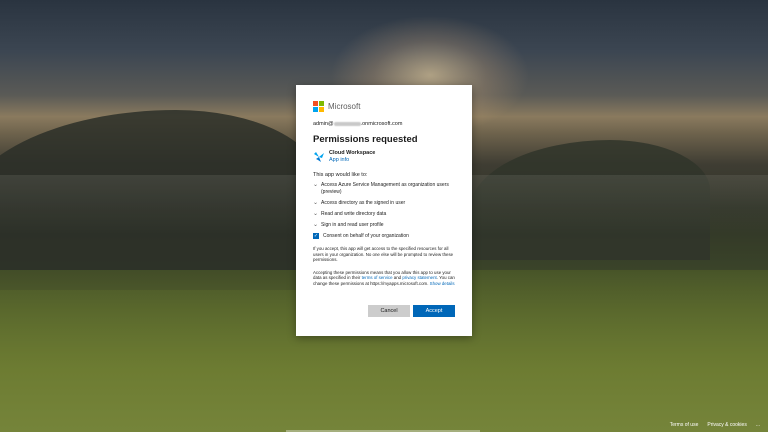  What do you see at coordinates (726, 425) in the screenshot?
I see `privacy-cookies-link: Privacy & cookies` at bounding box center [726, 425].